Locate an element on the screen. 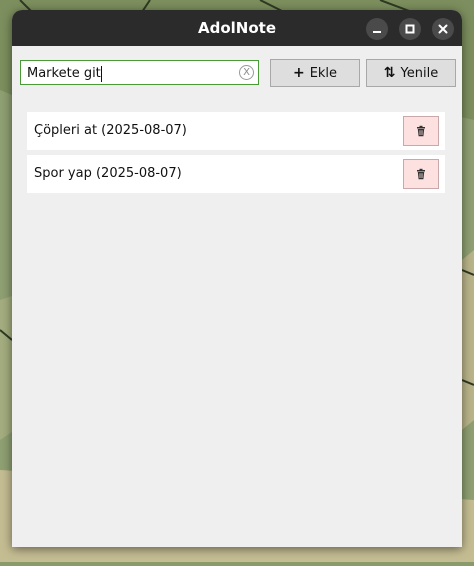 The image size is (474, 566). refresh-icon: ⇅ is located at coordinates (389, 73).